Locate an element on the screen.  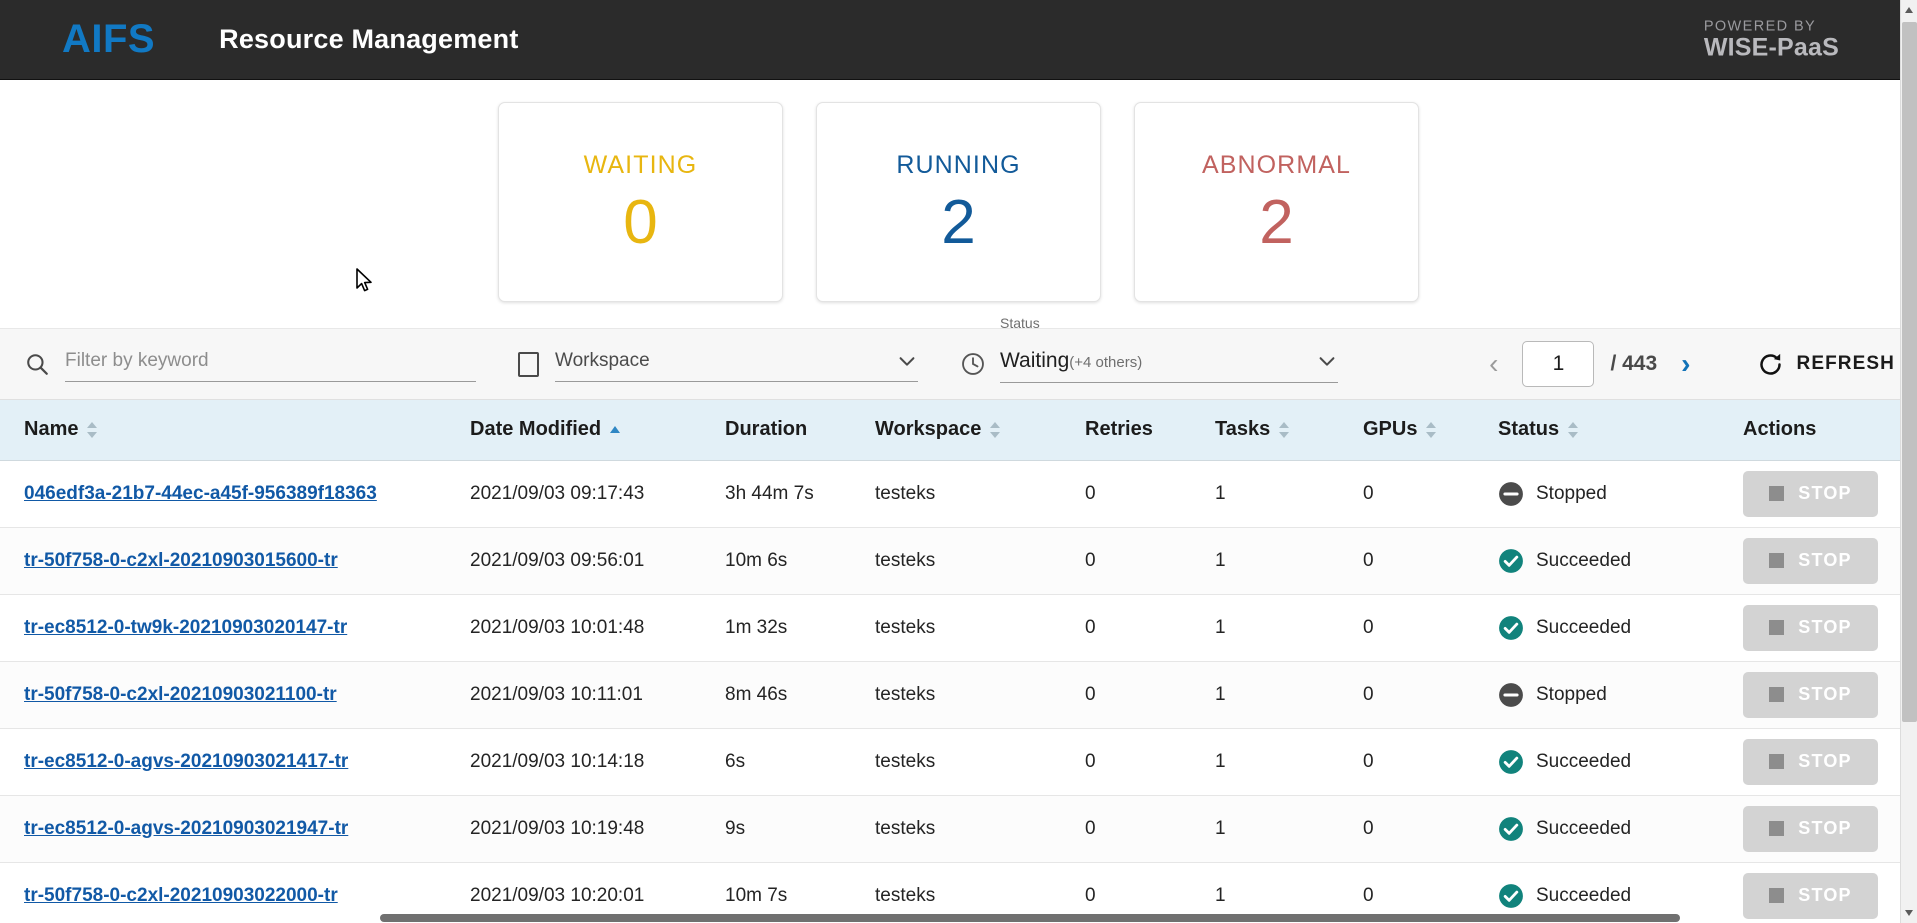
vertical-scrollbar is located at coordinates (1908, 461).